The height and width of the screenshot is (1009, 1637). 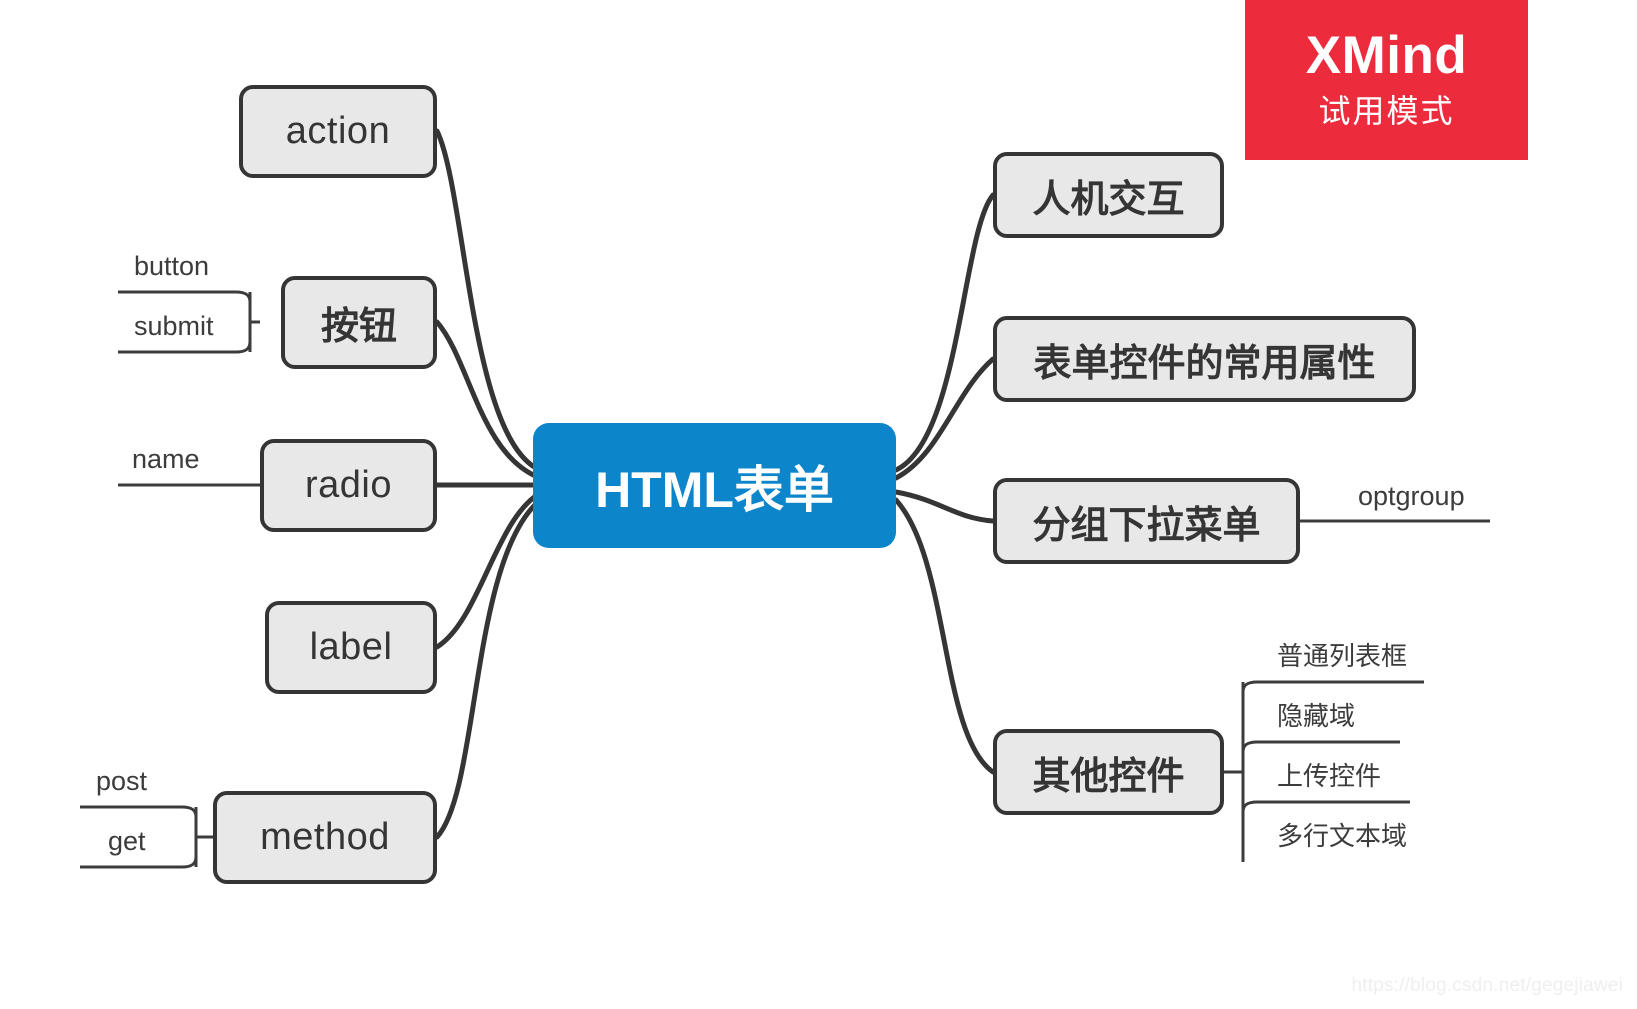 I want to click on topic-radio: radio, so click(x=348, y=485).